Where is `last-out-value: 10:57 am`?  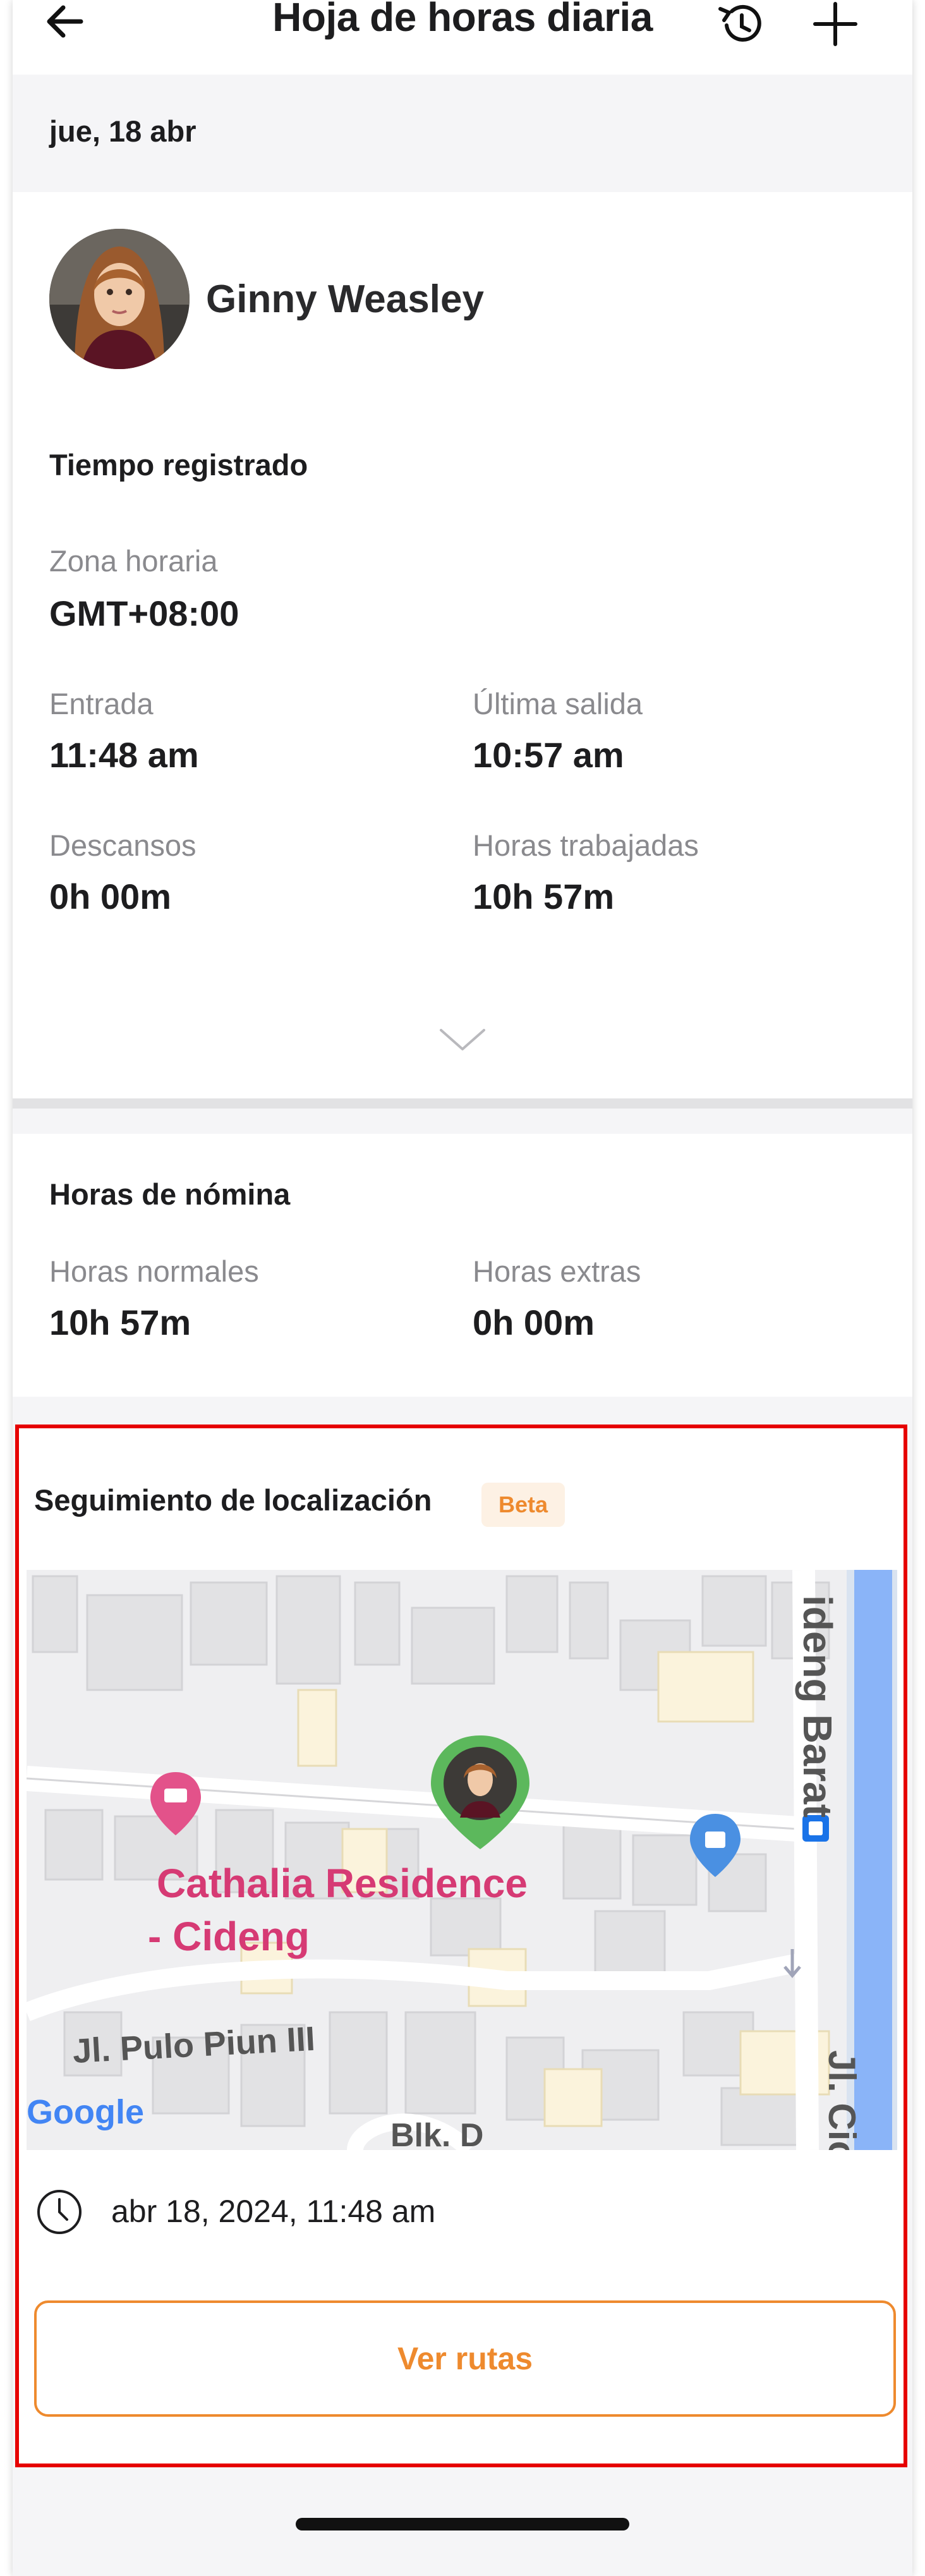 last-out-value: 10:57 am is located at coordinates (548, 755).